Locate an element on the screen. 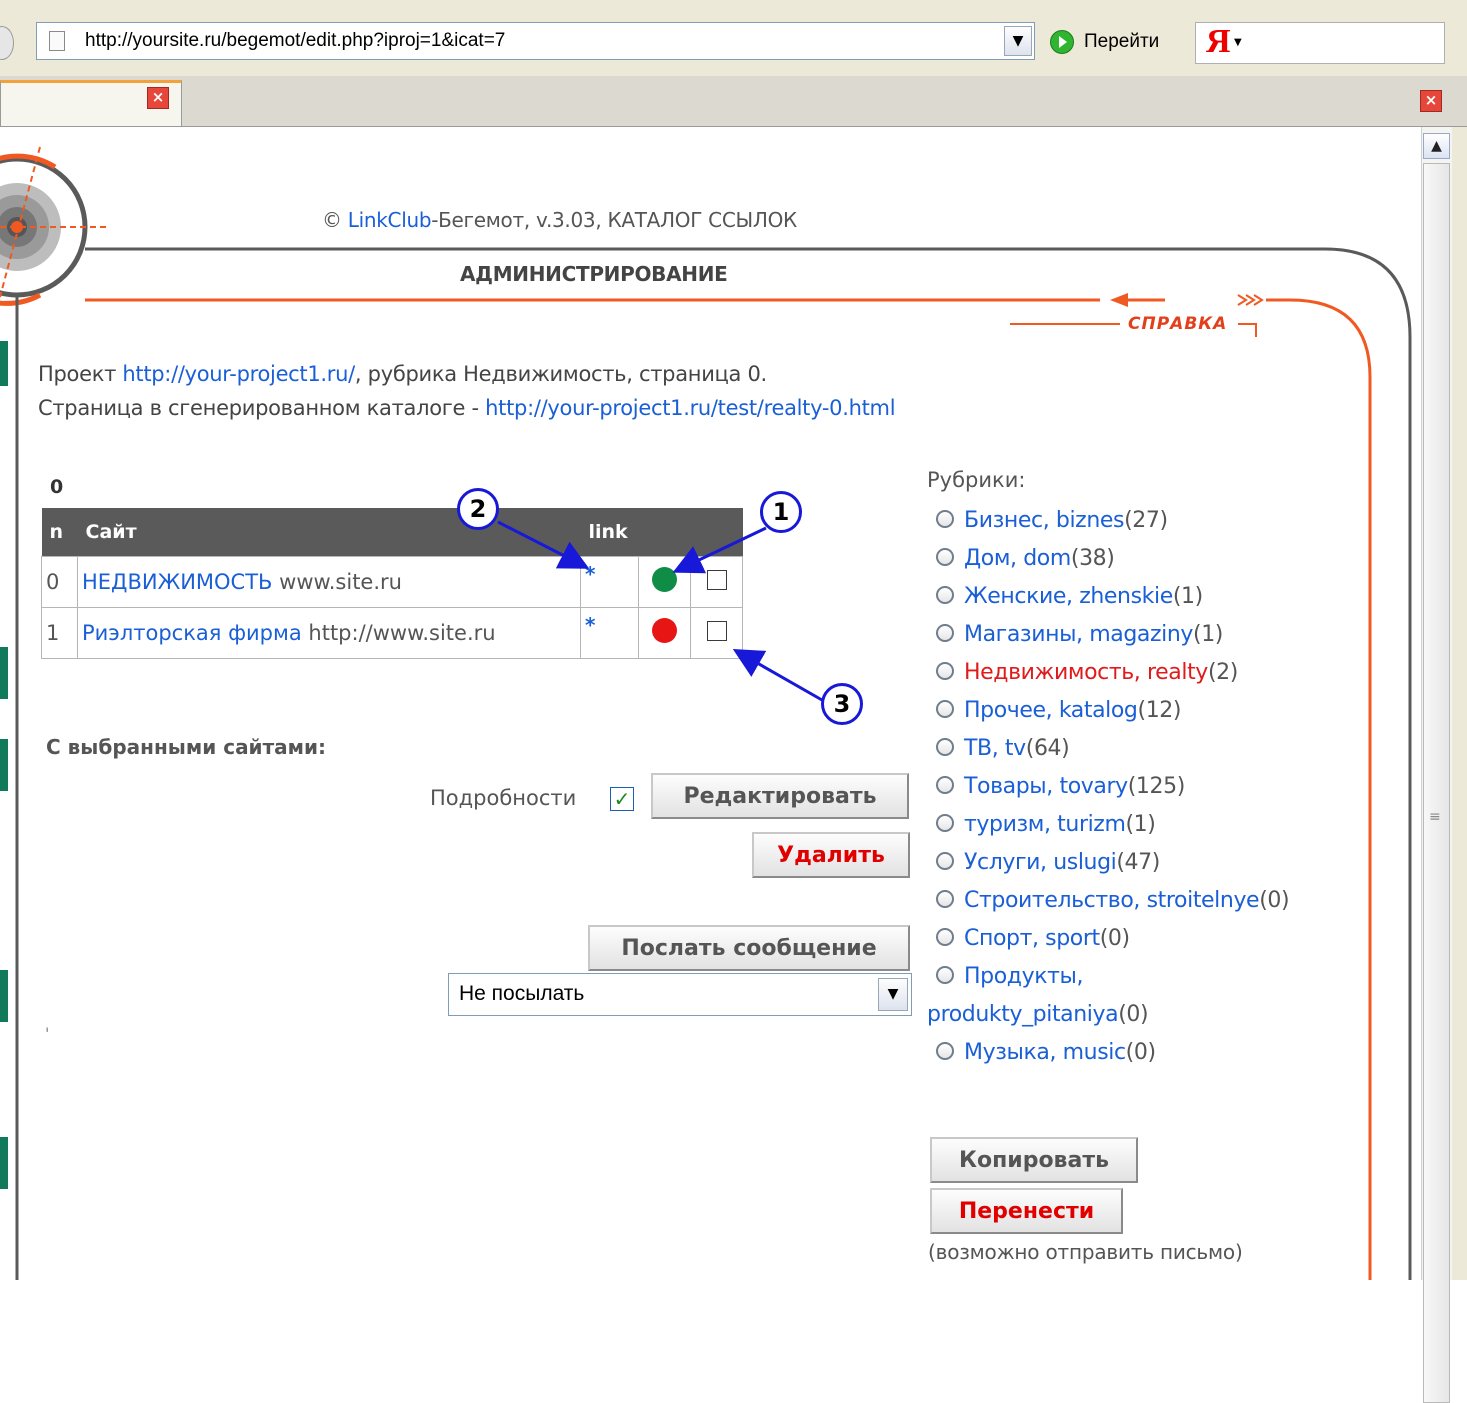 This screenshot has width=1467, height=1403. callout-2: 2 is located at coordinates (478, 509).